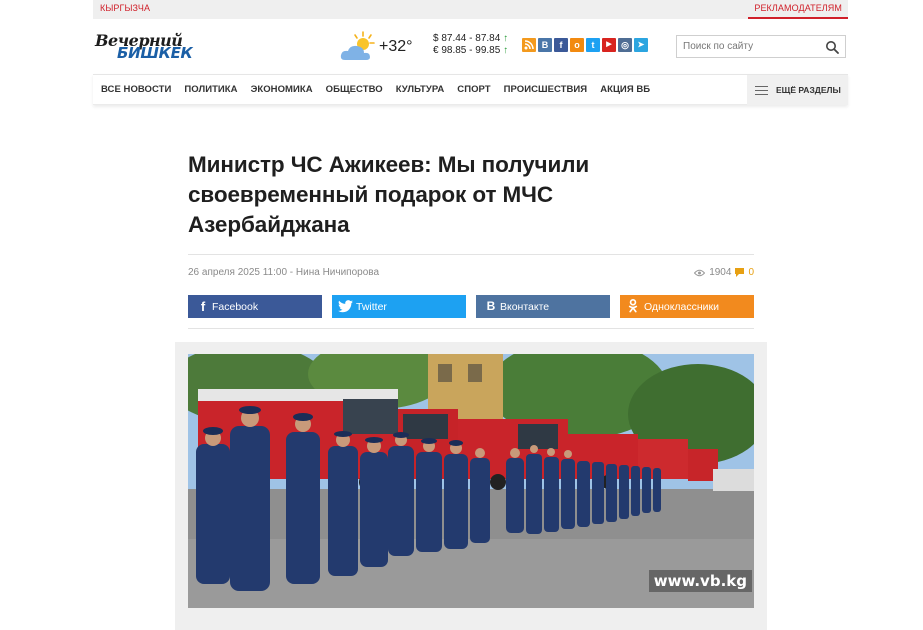 The width and height of the screenshot is (923, 630). What do you see at coordinates (625, 89) in the screenshot?
I see `nav-item-vb-campaign: АКЦИЯ ВБ` at bounding box center [625, 89].